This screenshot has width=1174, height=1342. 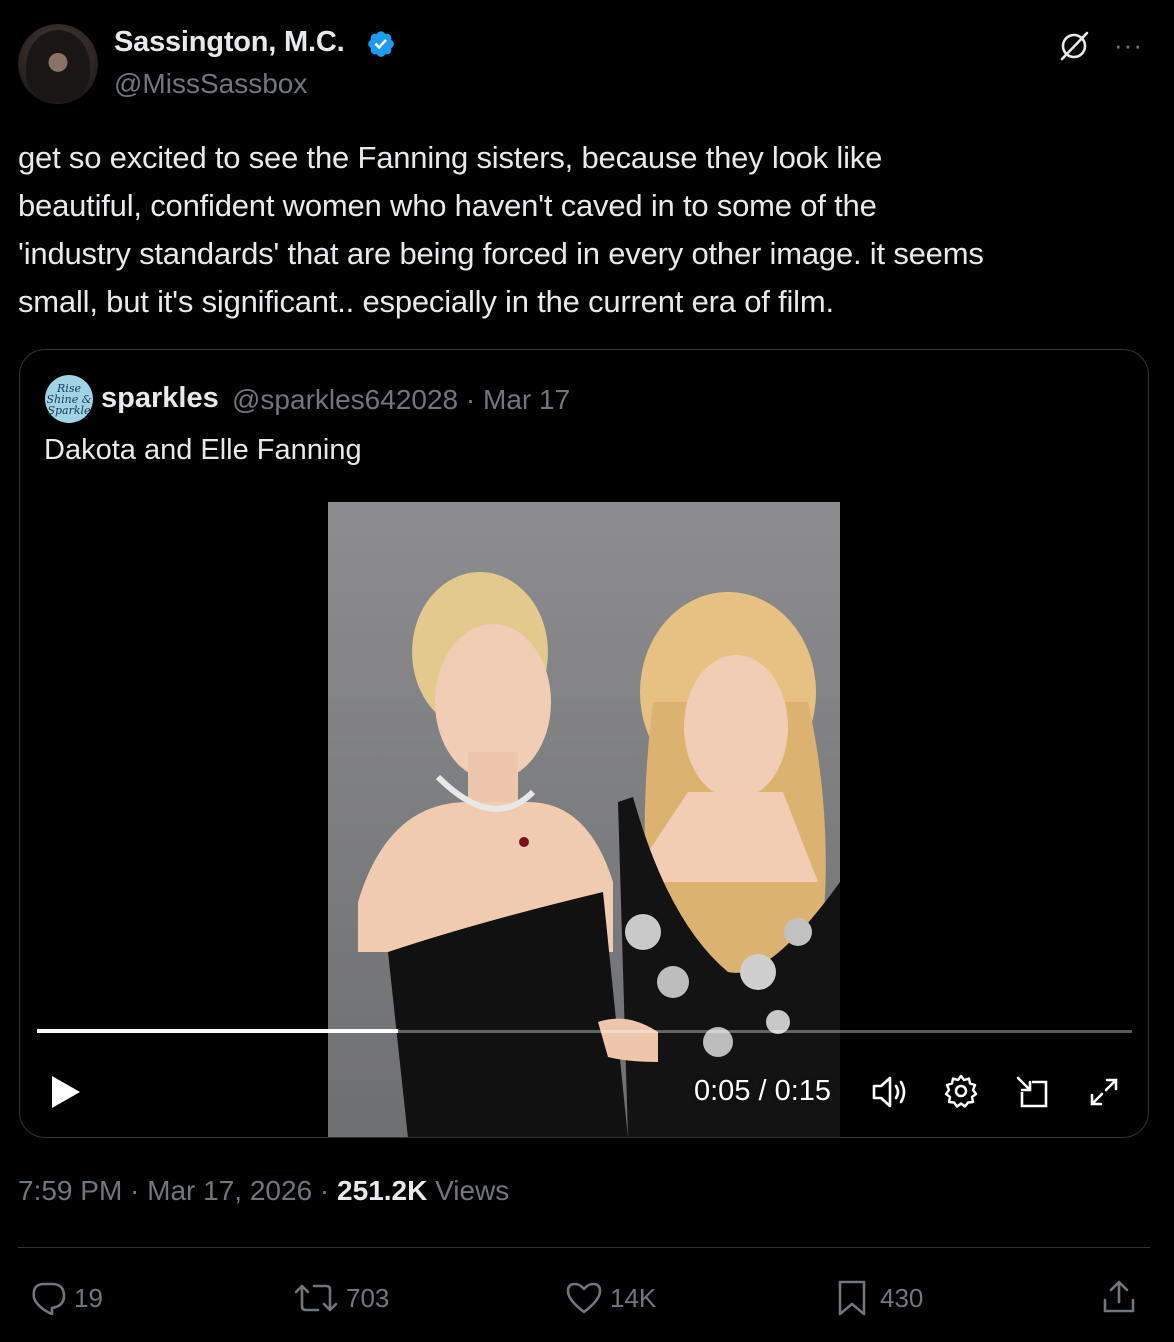 I want to click on repost-count: 703, so click(x=368, y=1297).